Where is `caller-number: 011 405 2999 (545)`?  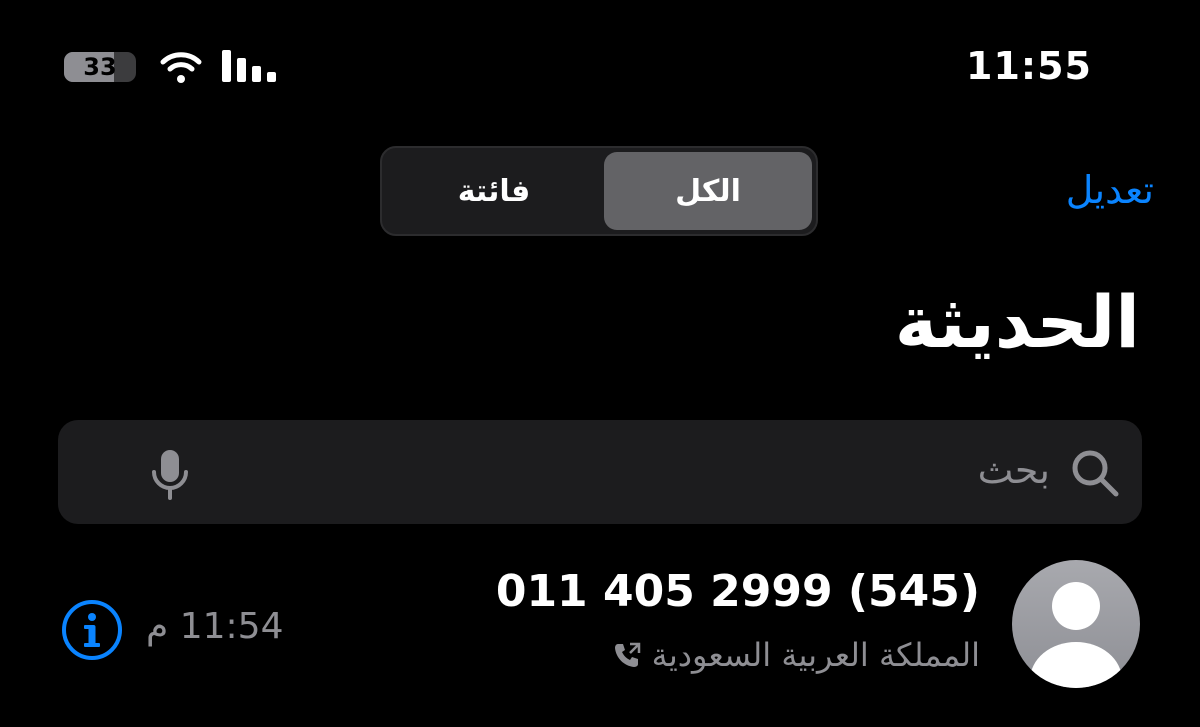 caller-number: 011 405 2999 (545) is located at coordinates (738, 591).